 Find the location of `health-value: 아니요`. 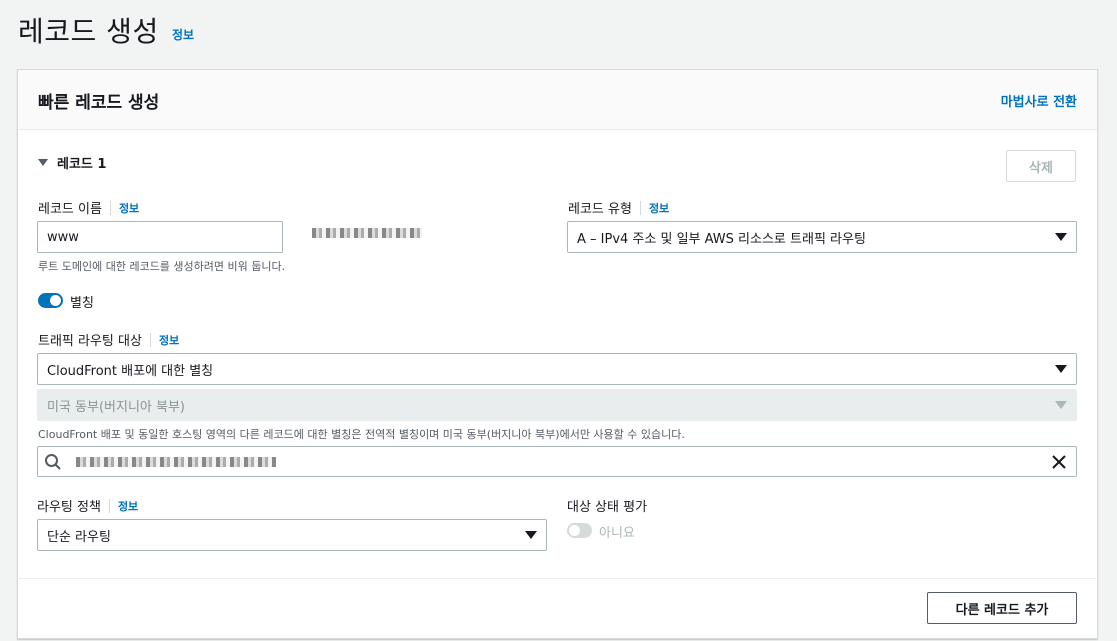

health-value: 아니요 is located at coordinates (617, 533).